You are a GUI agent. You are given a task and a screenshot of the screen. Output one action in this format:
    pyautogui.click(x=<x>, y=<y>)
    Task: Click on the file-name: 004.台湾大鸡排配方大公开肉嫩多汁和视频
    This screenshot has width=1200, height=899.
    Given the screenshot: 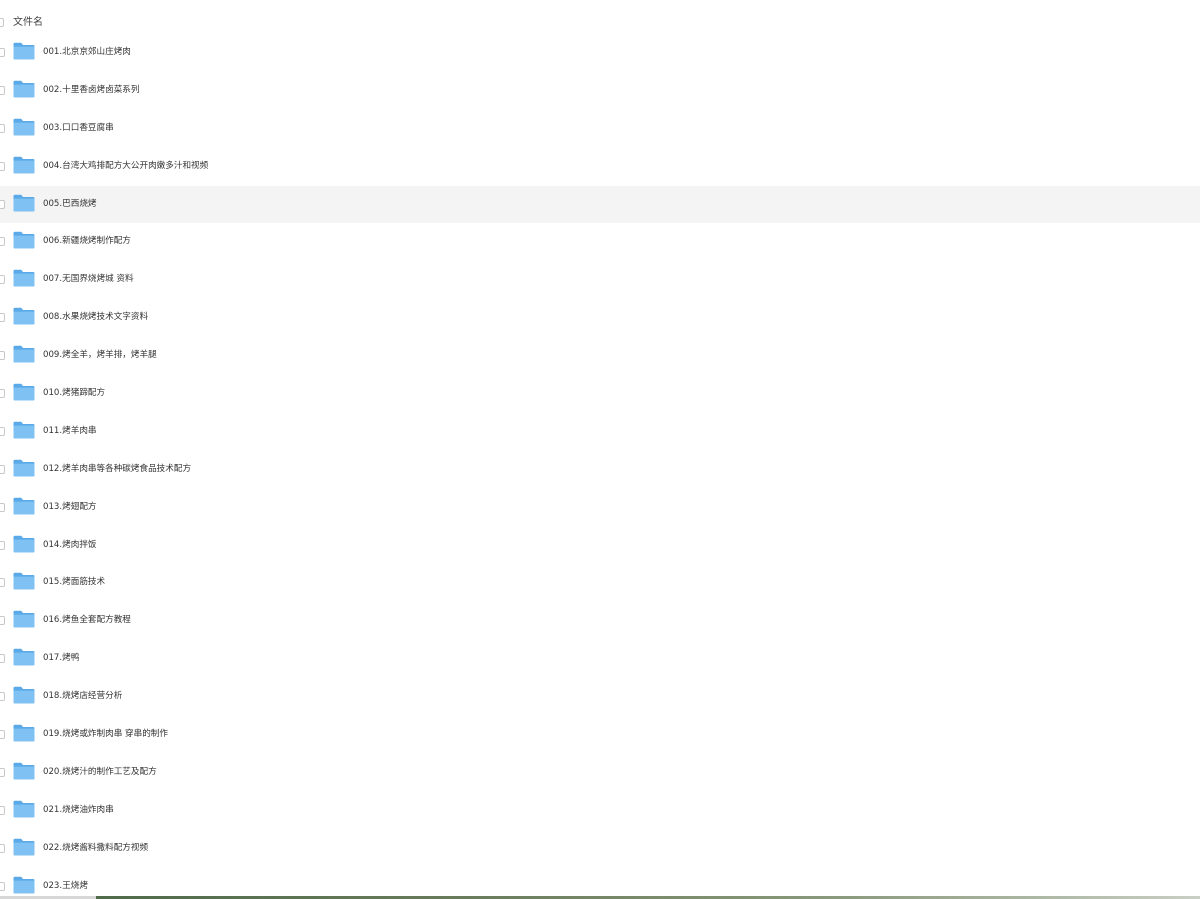 What is the action you would take?
    pyautogui.click(x=125, y=166)
    